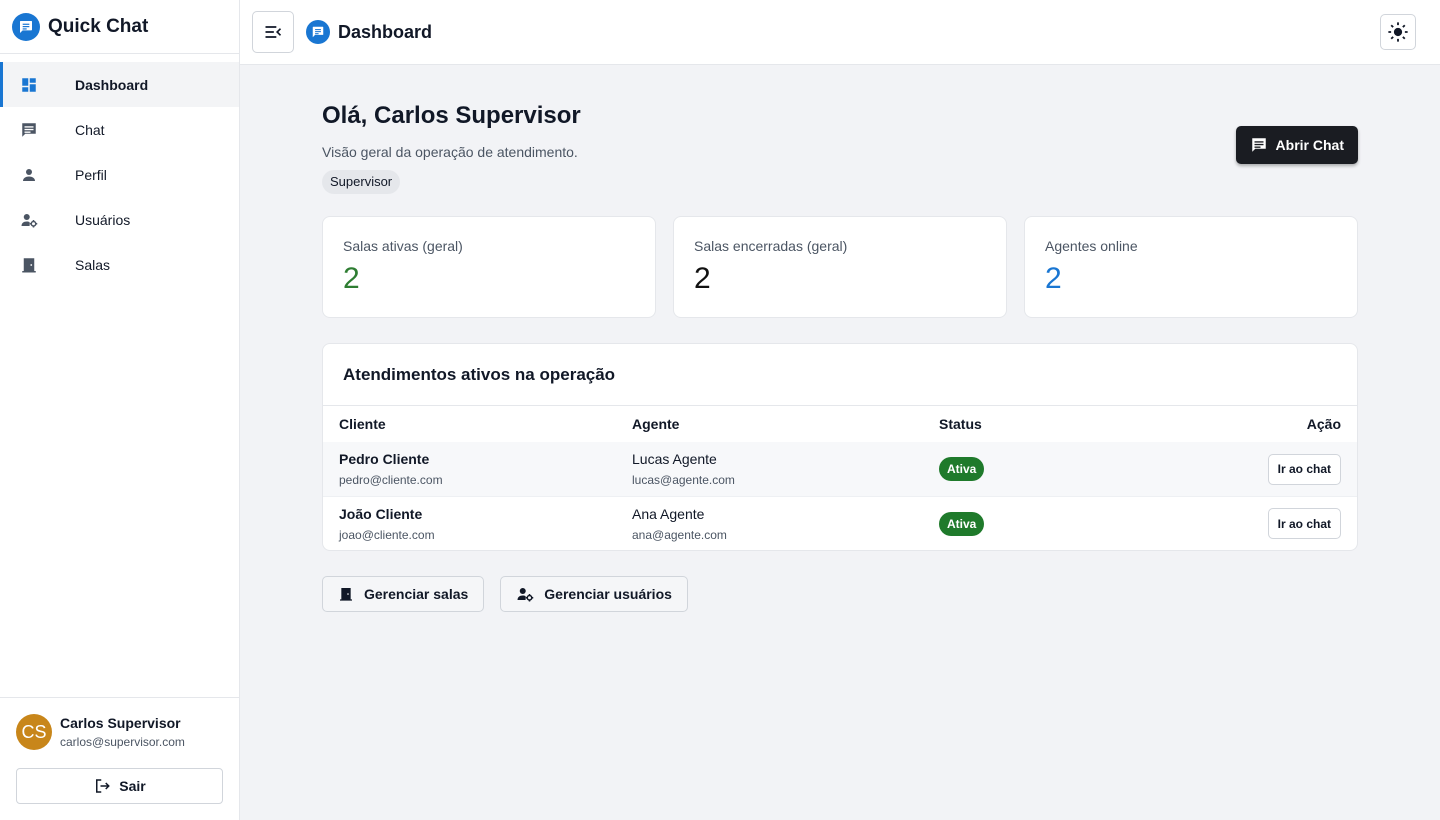 The image size is (1440, 820). Describe the element at coordinates (122, 742) in the screenshot. I see `user-email: carlos@supervisor.com` at that location.